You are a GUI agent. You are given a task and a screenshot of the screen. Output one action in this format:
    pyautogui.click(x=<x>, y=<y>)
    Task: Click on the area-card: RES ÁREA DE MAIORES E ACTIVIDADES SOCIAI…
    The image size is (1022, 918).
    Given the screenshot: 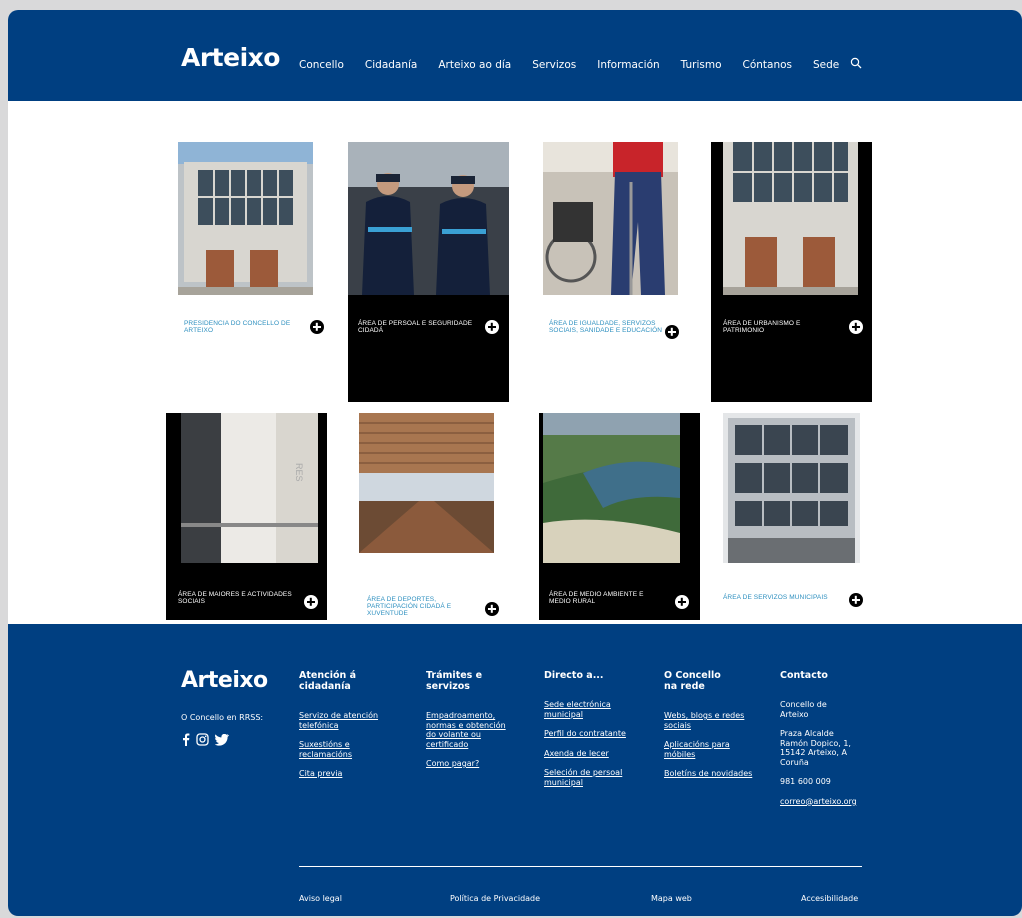 What is the action you would take?
    pyautogui.click(x=246, y=516)
    